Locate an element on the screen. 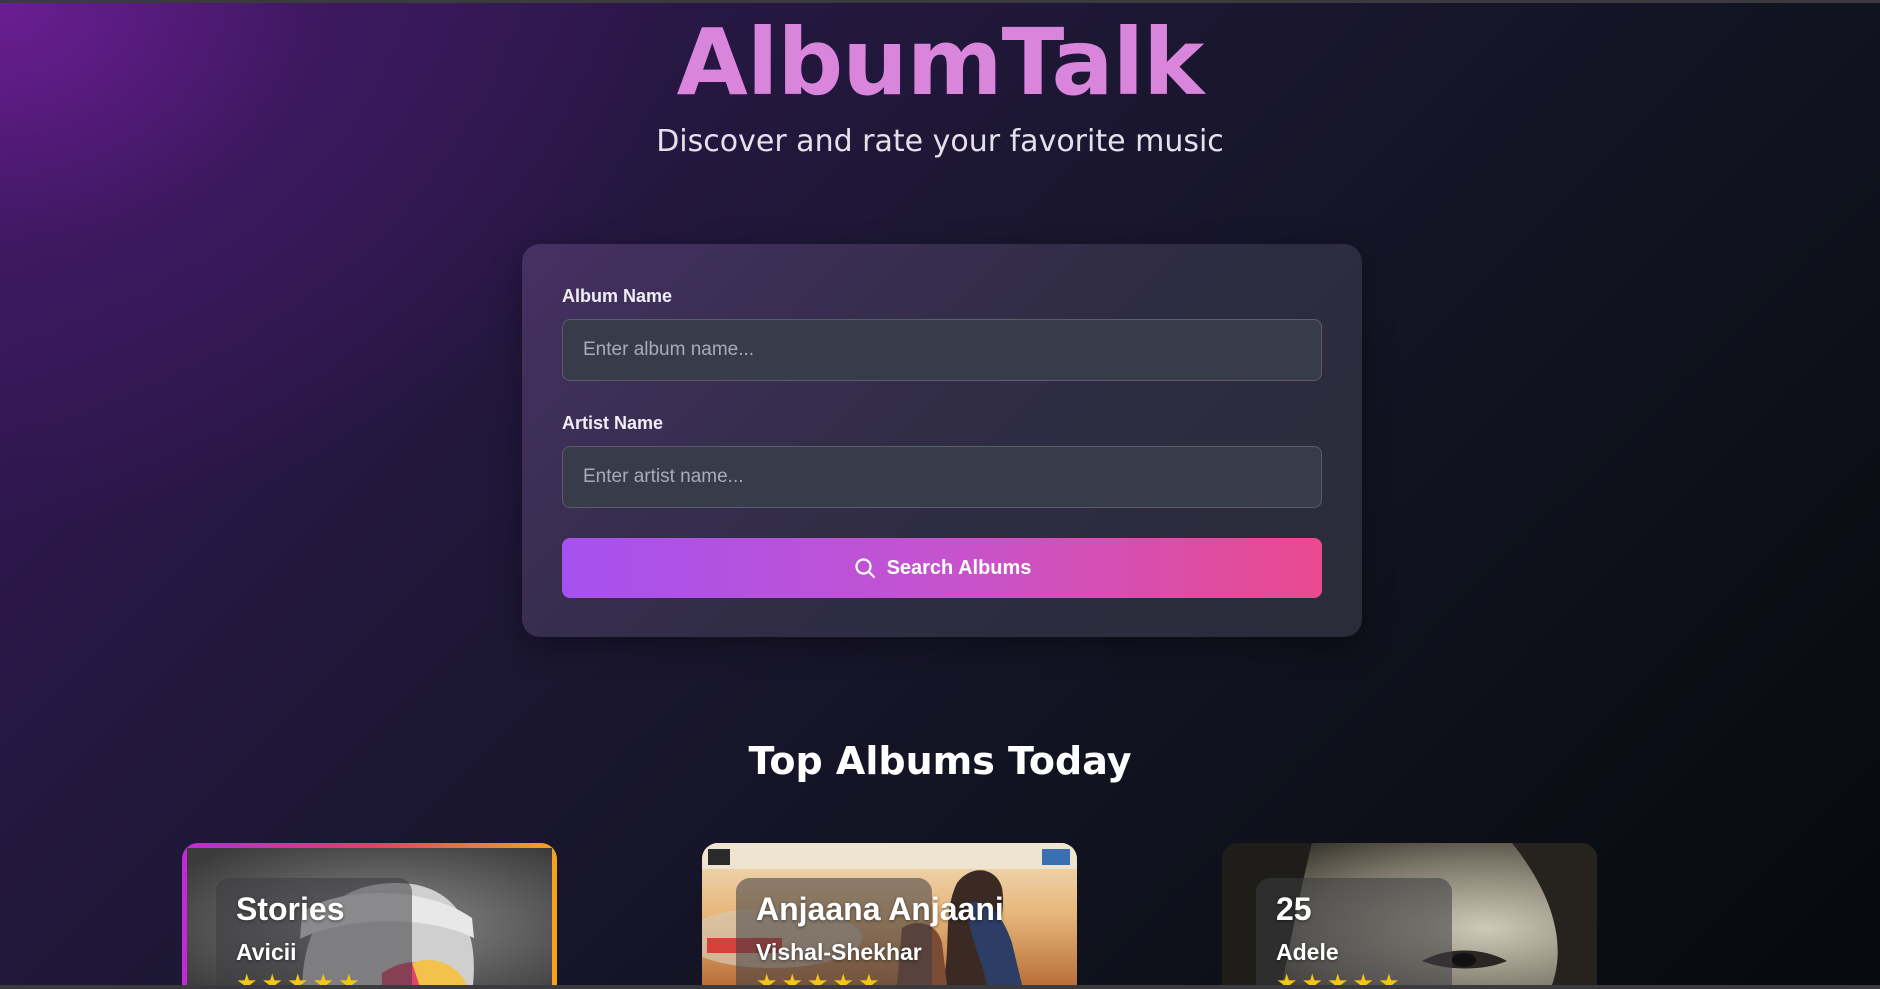 The width and height of the screenshot is (1880, 989). album-title: Stories is located at coordinates (290, 909).